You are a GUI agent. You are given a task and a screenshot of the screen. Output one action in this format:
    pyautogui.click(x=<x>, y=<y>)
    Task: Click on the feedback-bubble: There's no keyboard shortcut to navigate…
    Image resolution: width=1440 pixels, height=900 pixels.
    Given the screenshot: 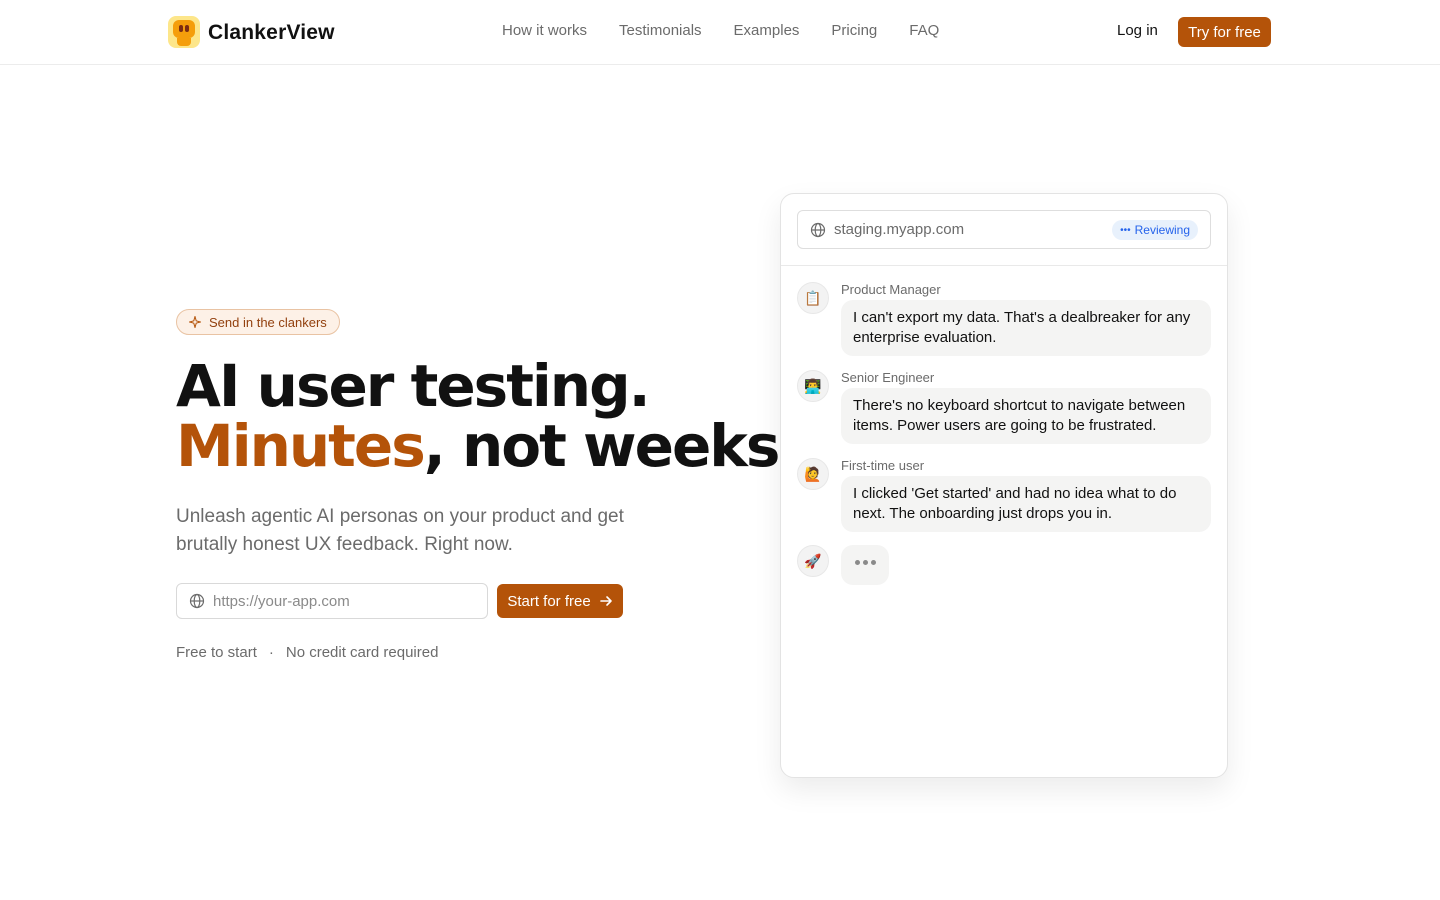 What is the action you would take?
    pyautogui.click(x=1026, y=416)
    